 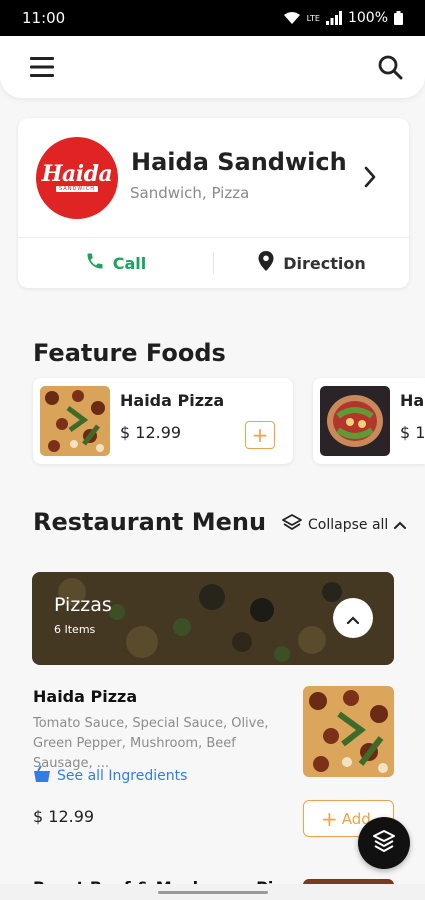 What do you see at coordinates (42, 67) in the screenshot?
I see `menu-icon` at bounding box center [42, 67].